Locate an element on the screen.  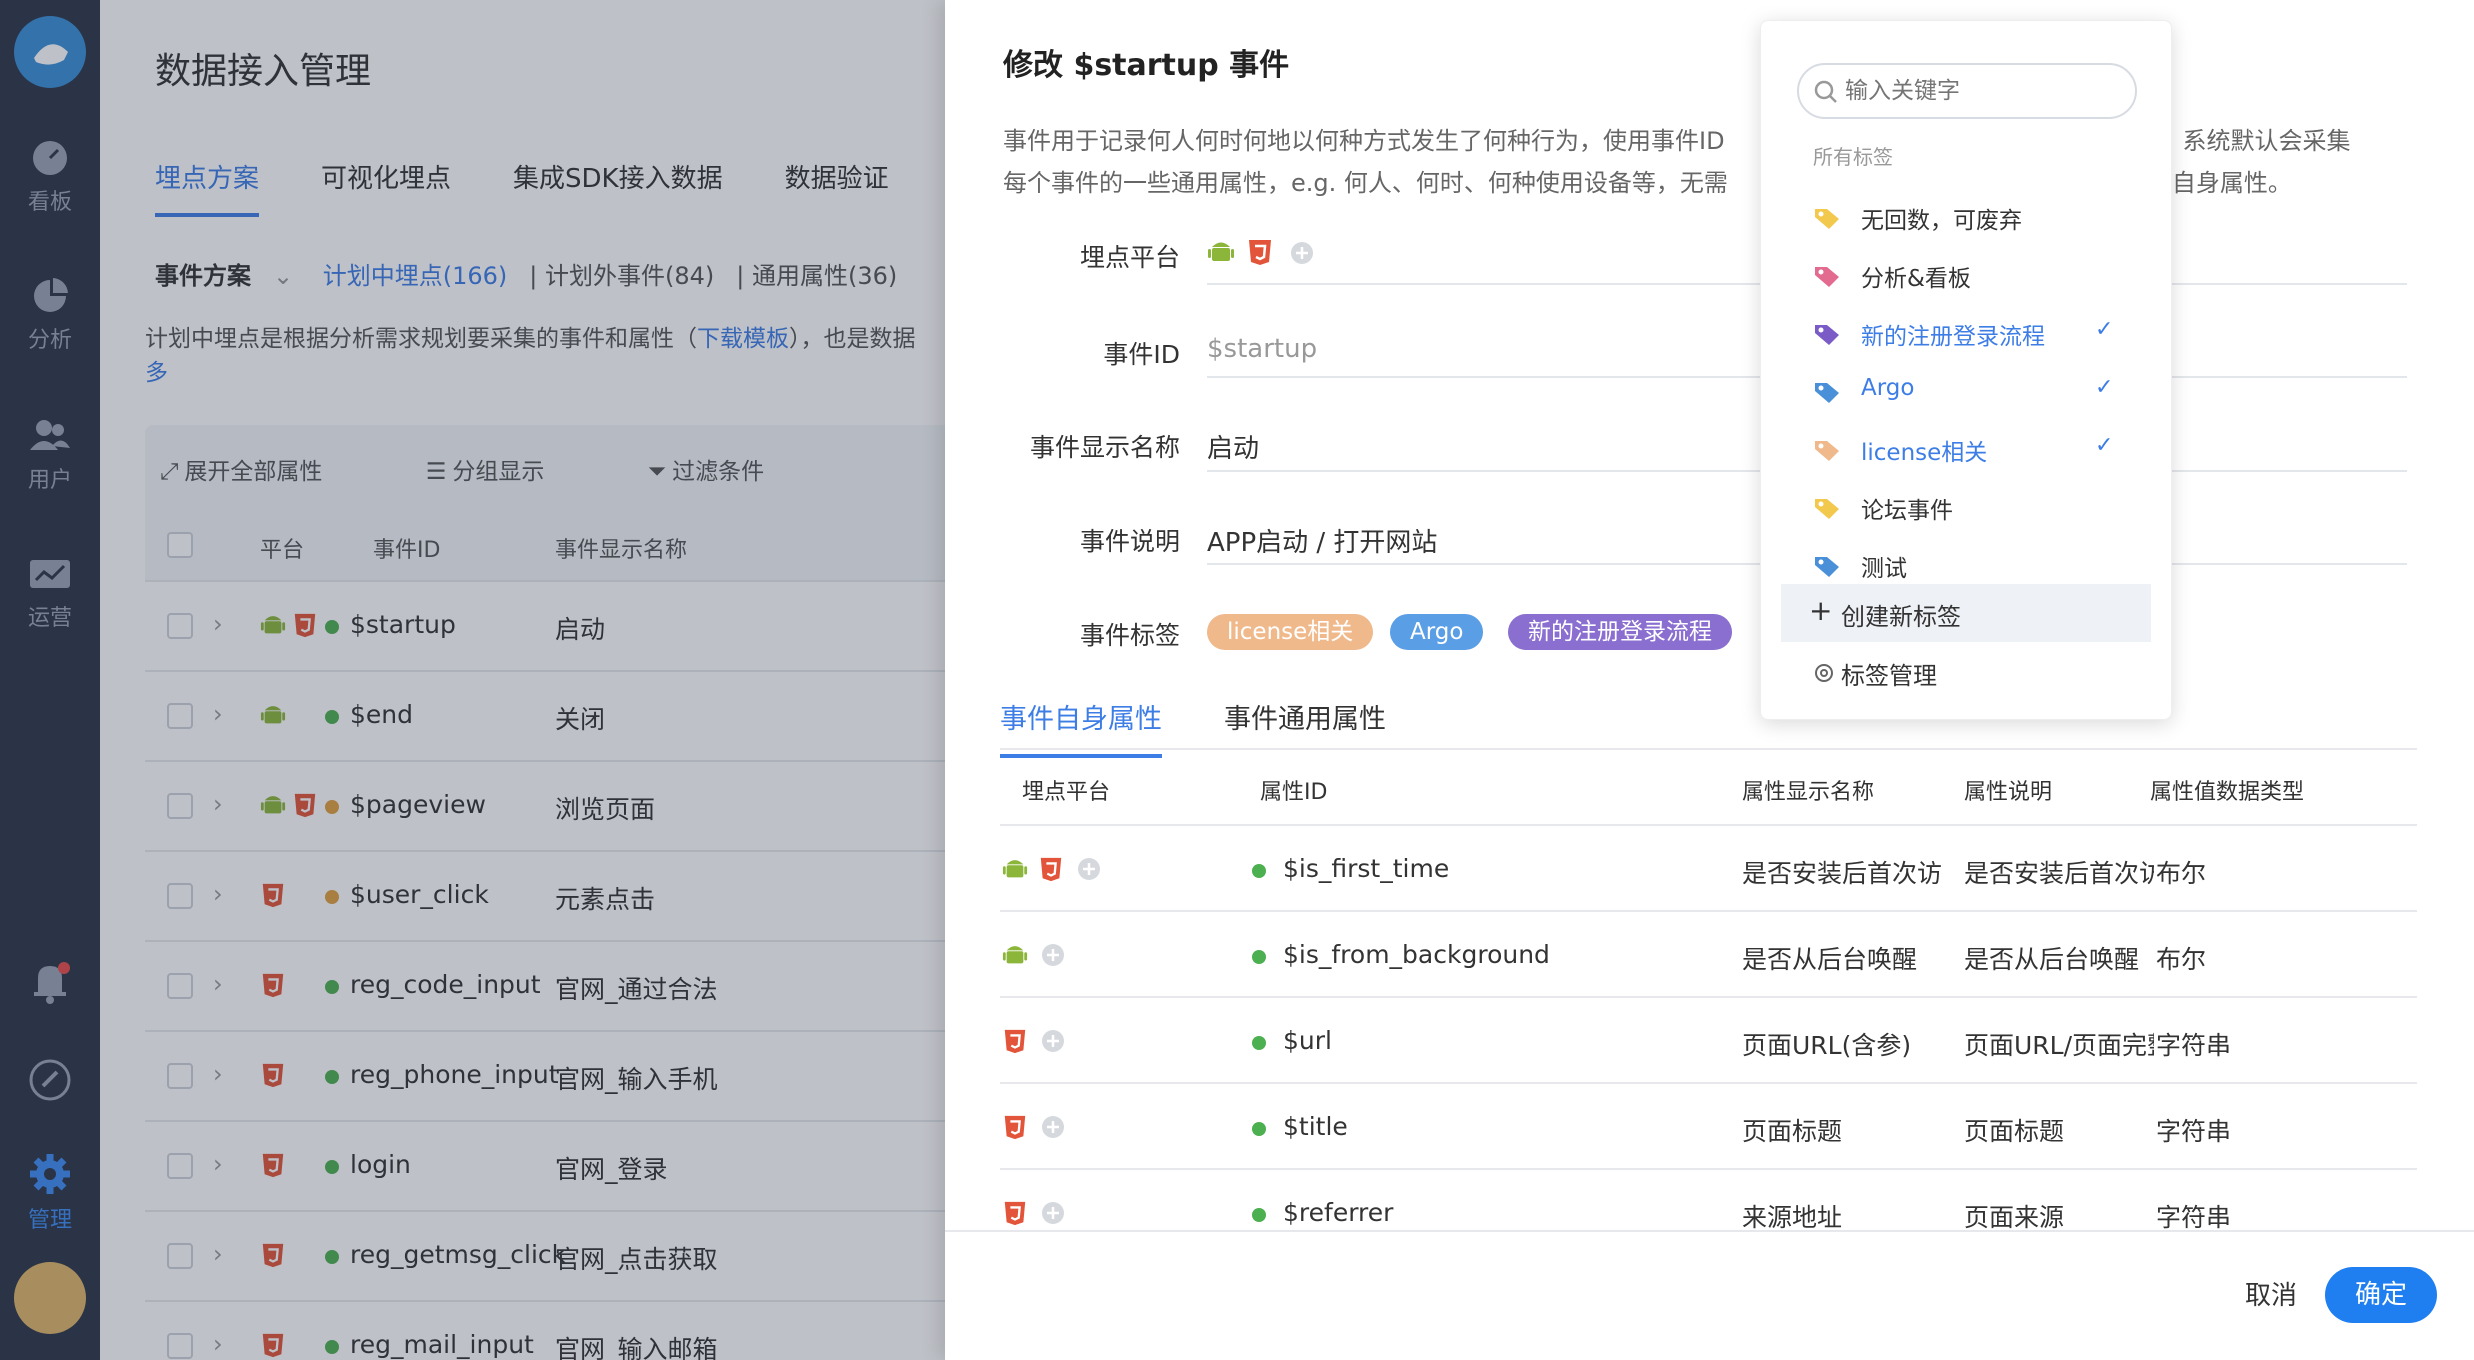
property-name-cell: 是否从后台唤醒 is located at coordinates (1830, 959).